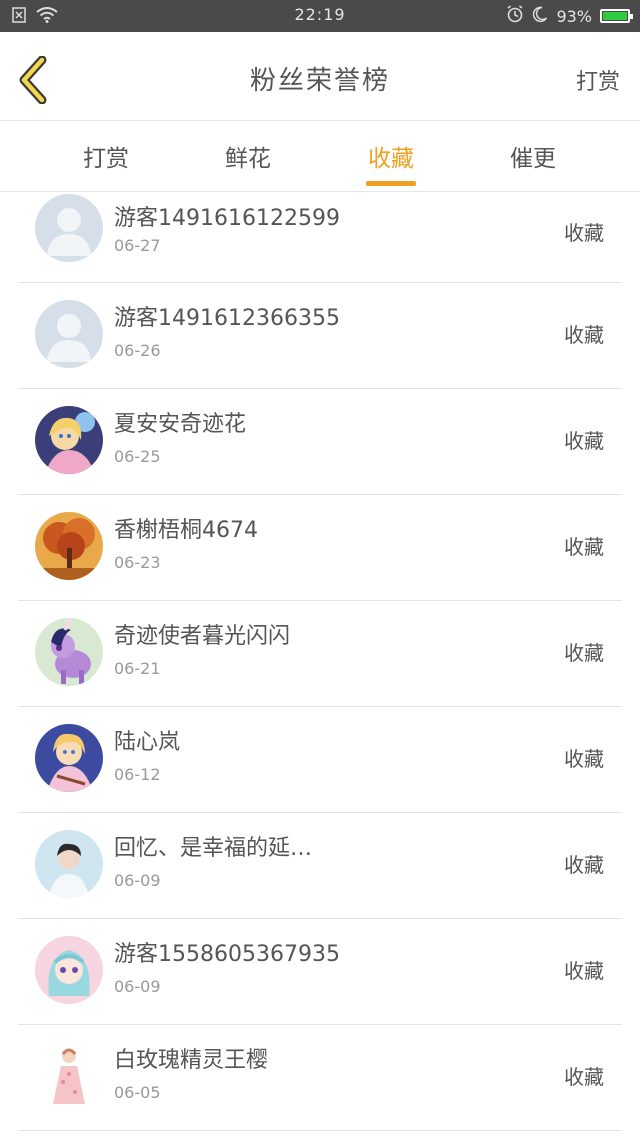 Image resolution: width=640 pixels, height=1138 pixels. I want to click on list-item: 游客1558605367935 06-09 收藏, so click(320, 972).